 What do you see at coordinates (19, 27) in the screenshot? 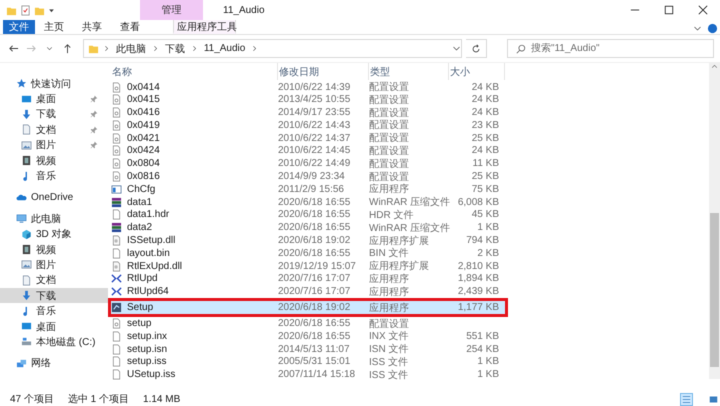
I see `ribbon-tab: 文件` at bounding box center [19, 27].